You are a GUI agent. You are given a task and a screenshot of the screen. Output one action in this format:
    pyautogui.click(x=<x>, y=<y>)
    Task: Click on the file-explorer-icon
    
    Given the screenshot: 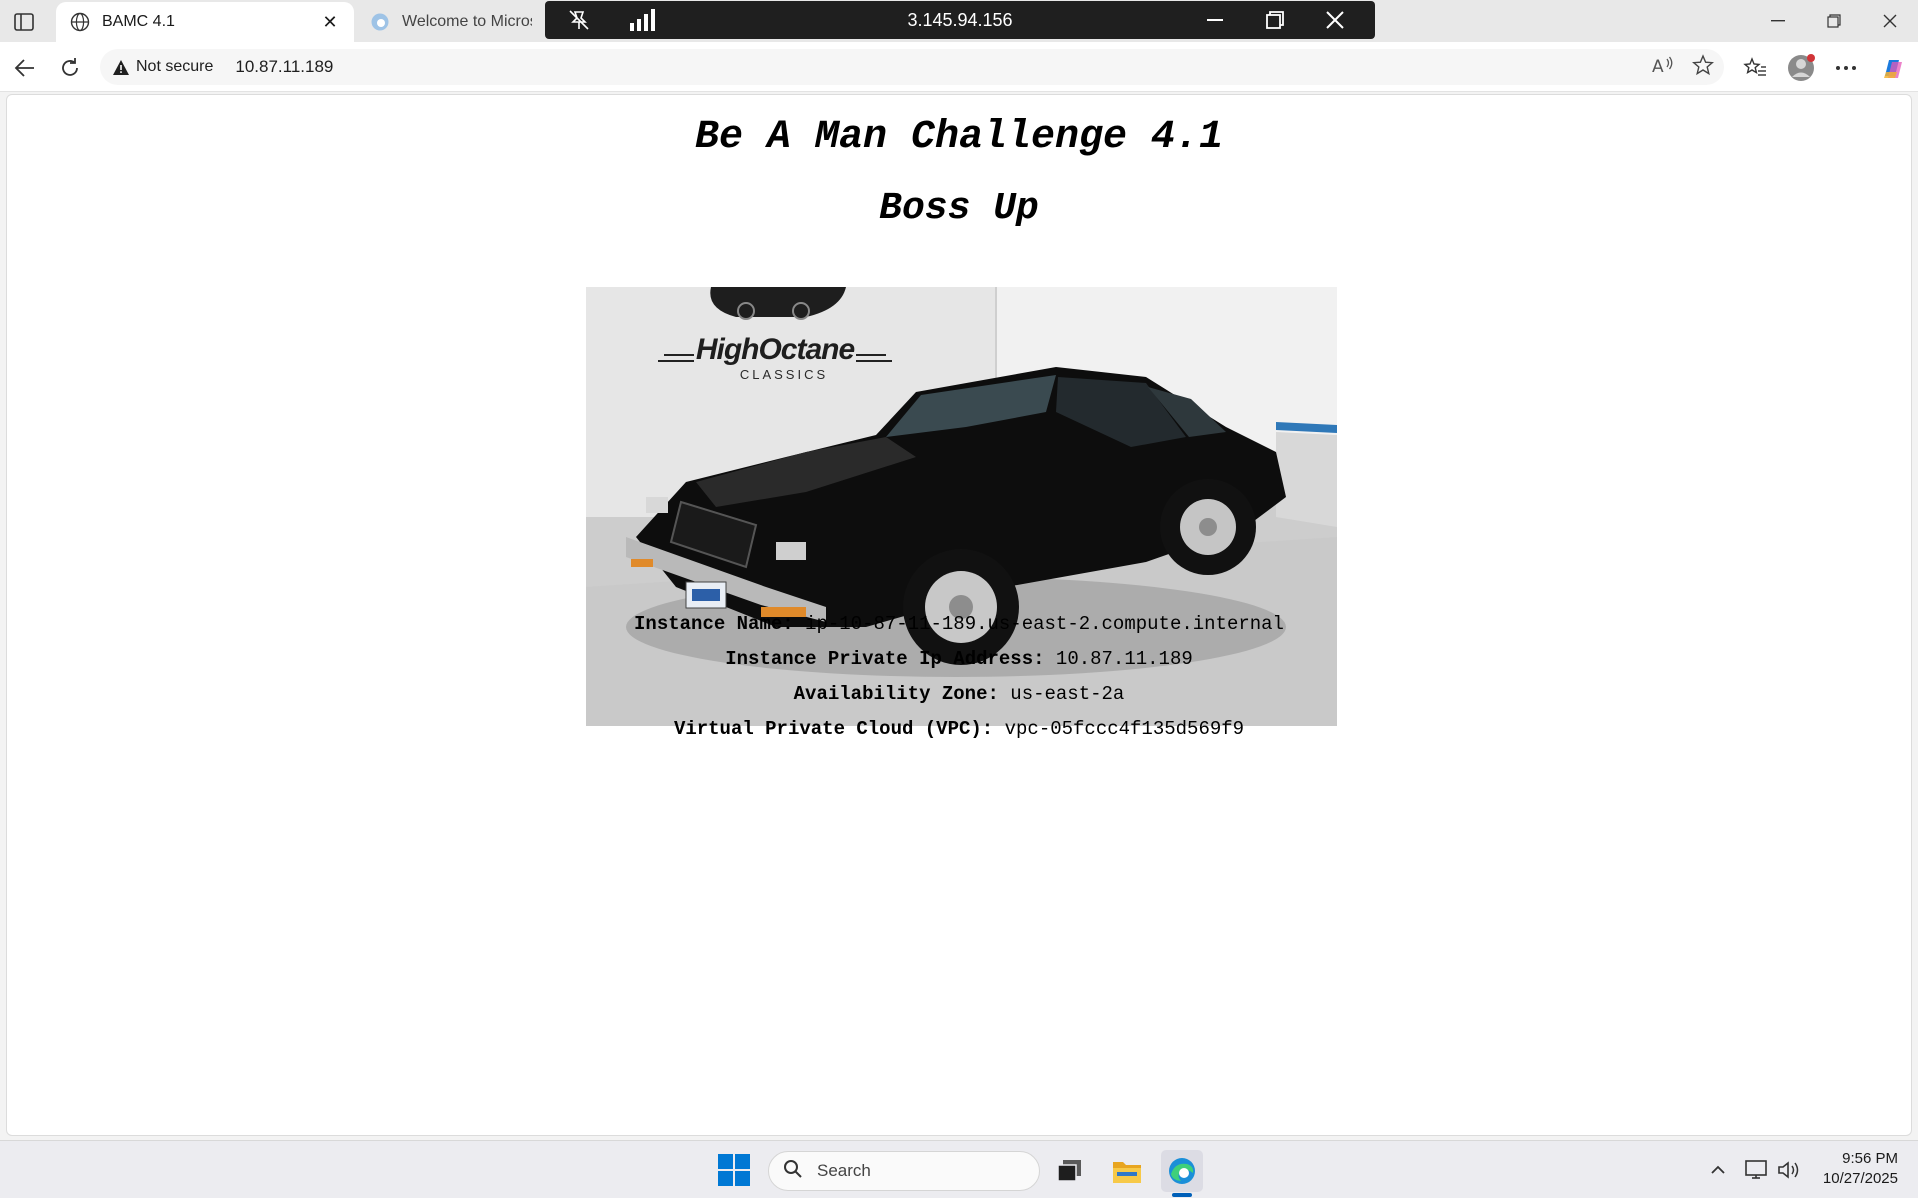 What is the action you would take?
    pyautogui.click(x=1127, y=1171)
    